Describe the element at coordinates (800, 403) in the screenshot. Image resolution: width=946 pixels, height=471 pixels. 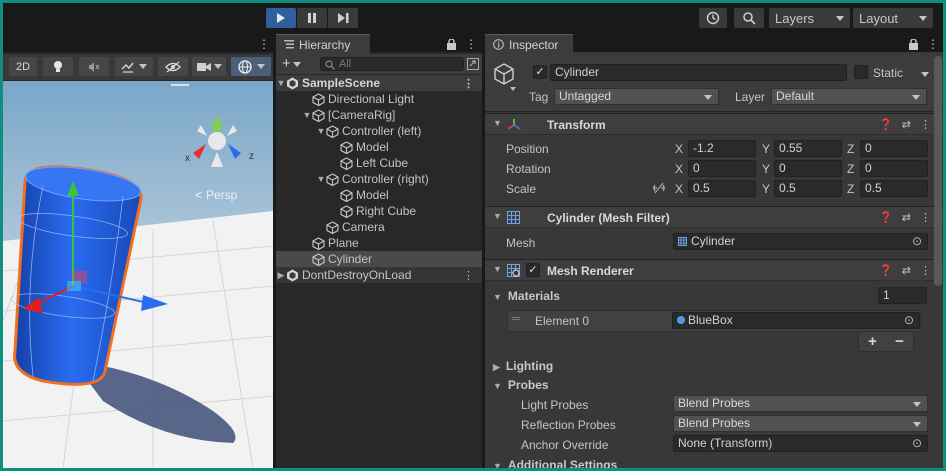
I see `light-probes-dropdown: Blend Probes` at that location.